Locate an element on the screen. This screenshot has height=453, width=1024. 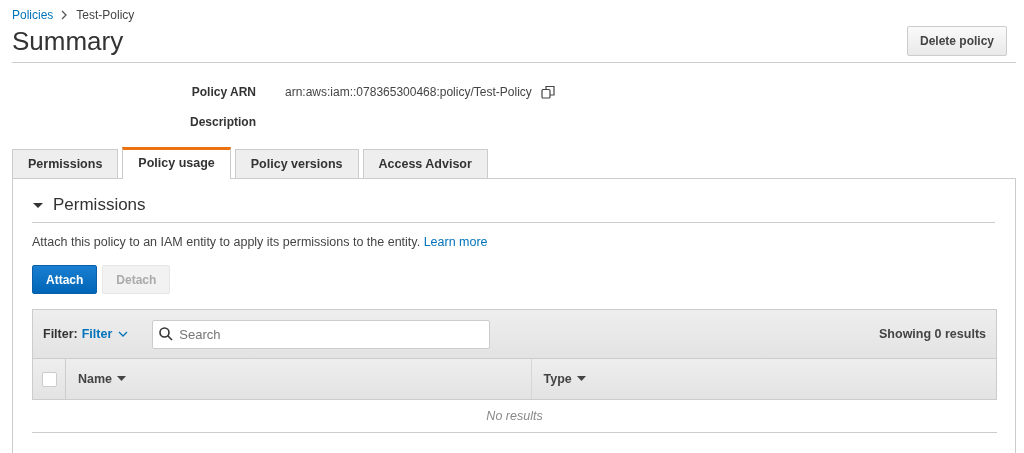
detail-label: Policy ARN is located at coordinates (223, 92).